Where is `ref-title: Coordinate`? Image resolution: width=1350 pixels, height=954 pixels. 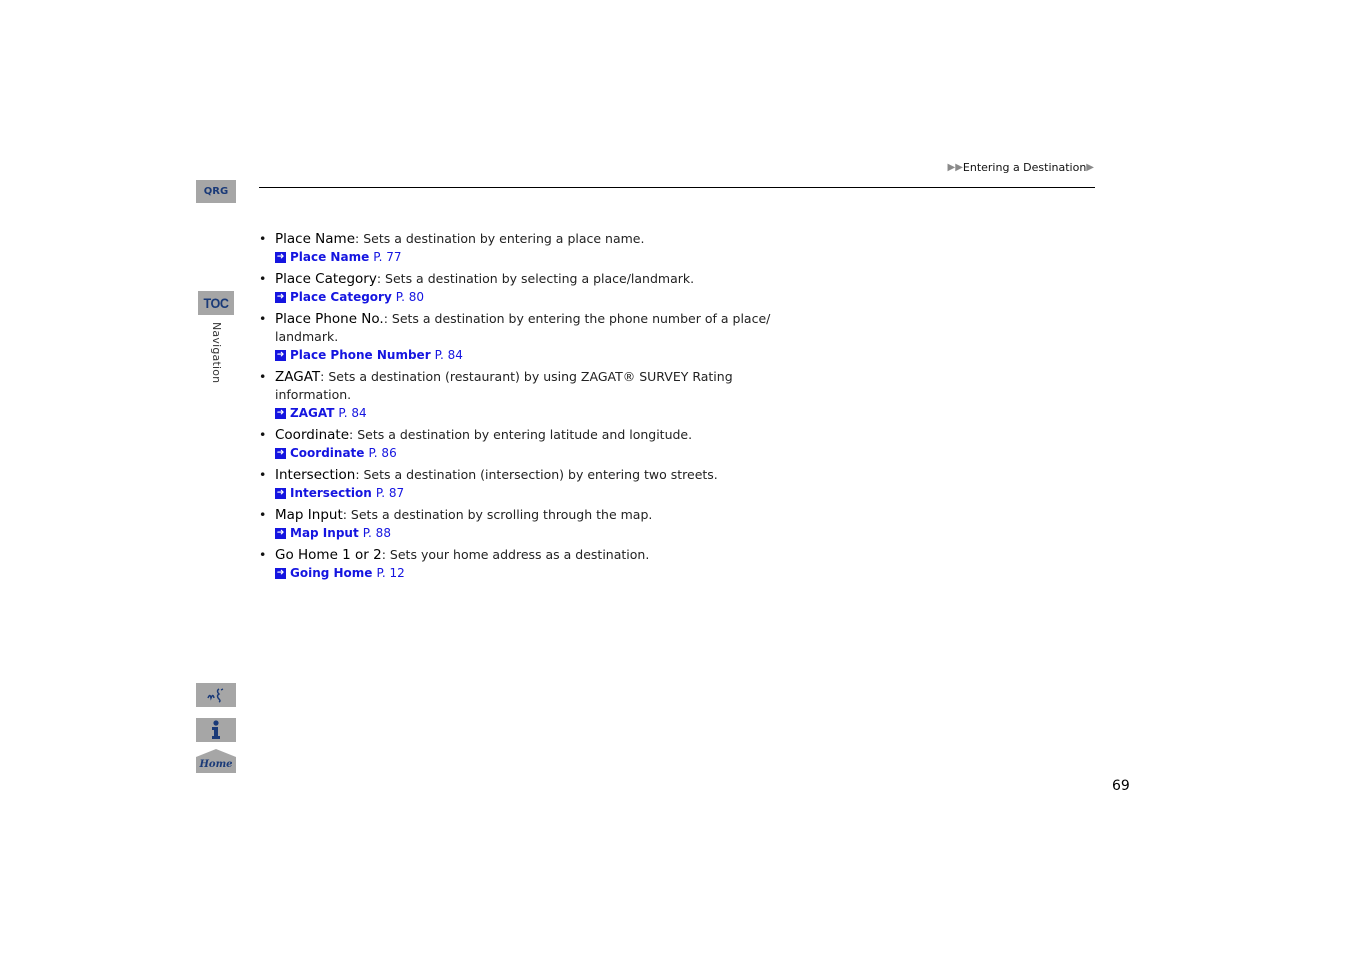 ref-title: Coordinate is located at coordinates (327, 453).